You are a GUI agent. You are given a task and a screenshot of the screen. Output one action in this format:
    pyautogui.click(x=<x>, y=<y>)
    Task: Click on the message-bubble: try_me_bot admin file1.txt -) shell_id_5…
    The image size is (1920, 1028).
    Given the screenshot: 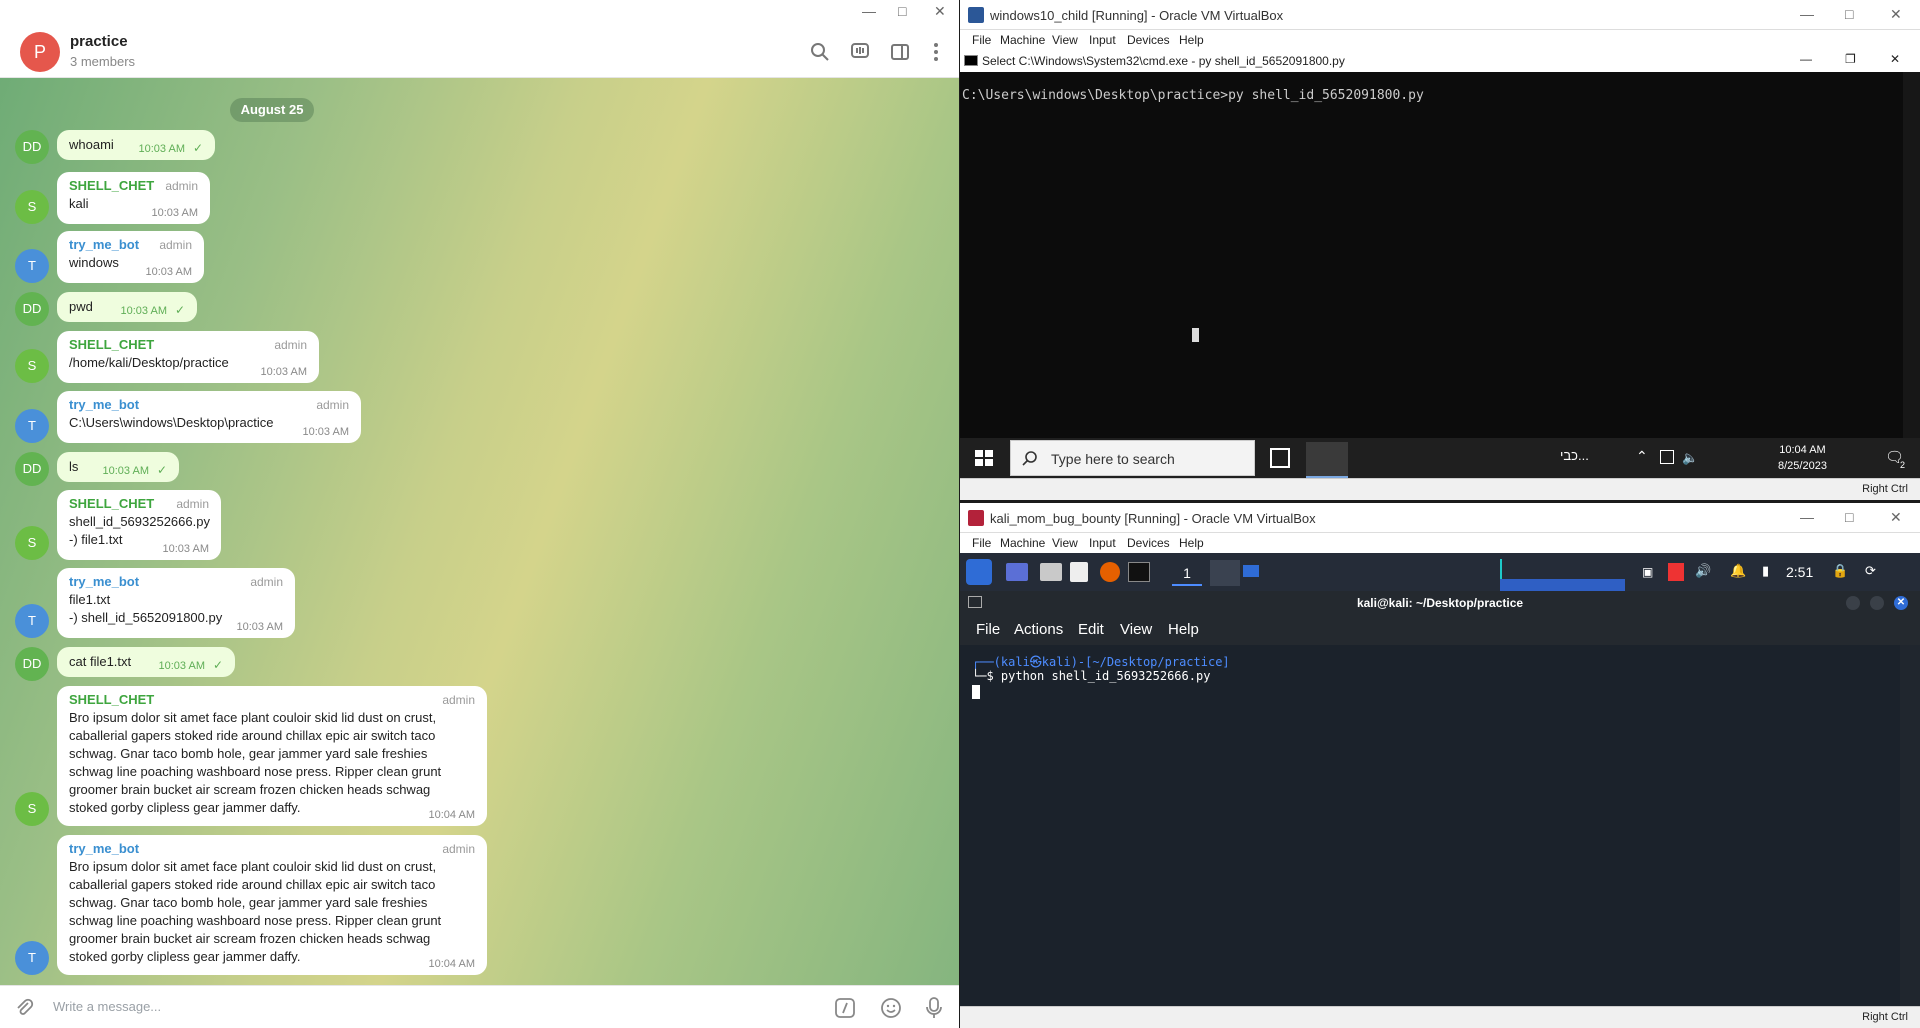 What is the action you would take?
    pyautogui.click(x=176, y=603)
    